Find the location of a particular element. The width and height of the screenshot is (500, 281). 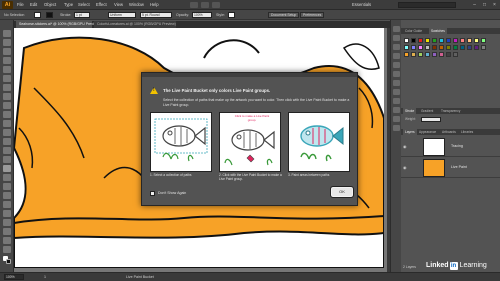

tab-artboards: Artboards is located at coordinates (449, 132).